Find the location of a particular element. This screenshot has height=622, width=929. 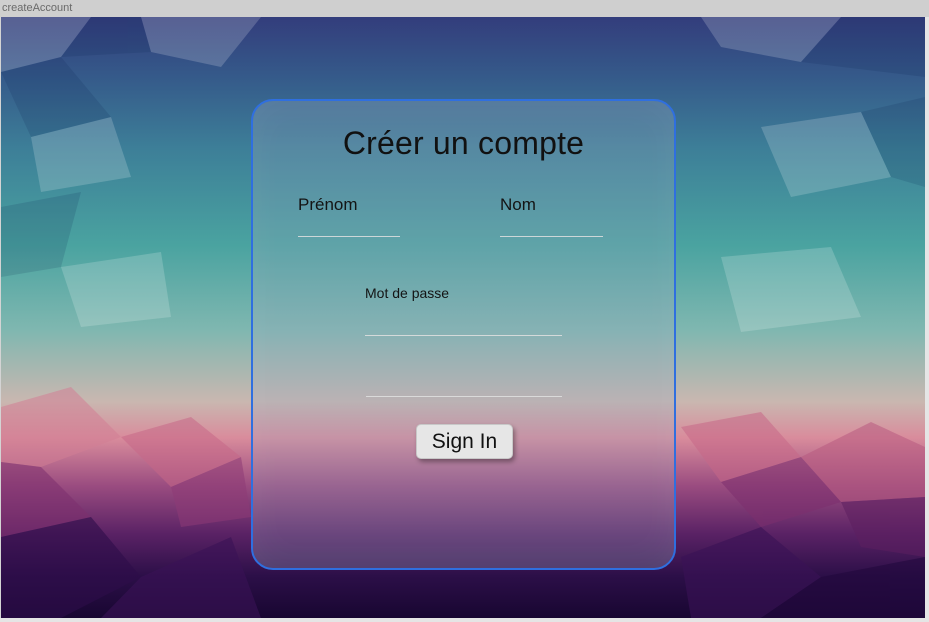

first-name-label: Prénom is located at coordinates (328, 204).